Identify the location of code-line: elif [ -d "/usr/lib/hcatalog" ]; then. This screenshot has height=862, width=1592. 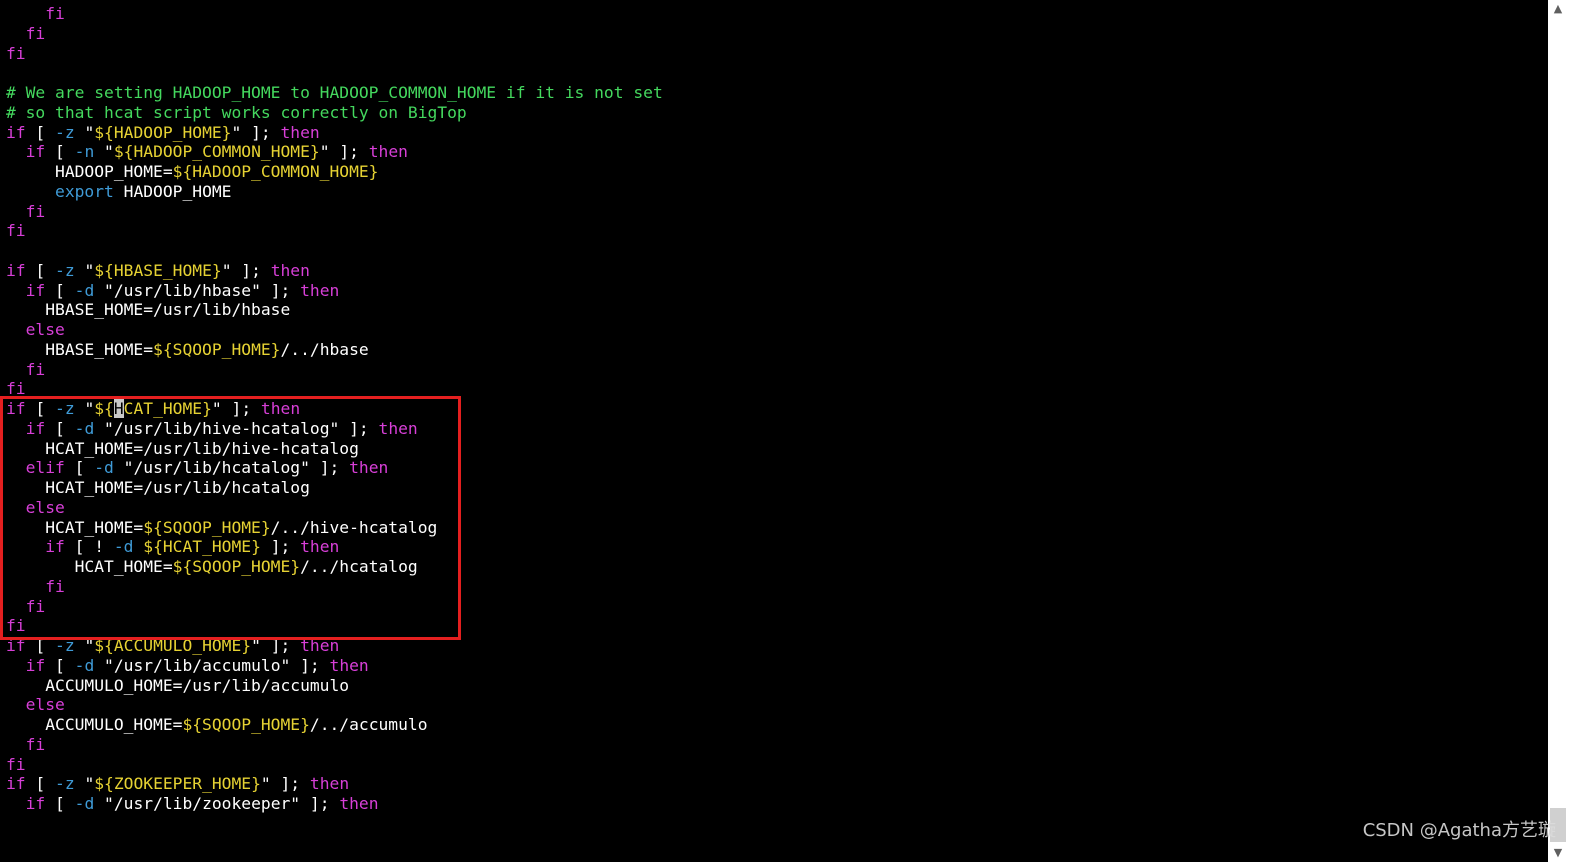
(776, 468).